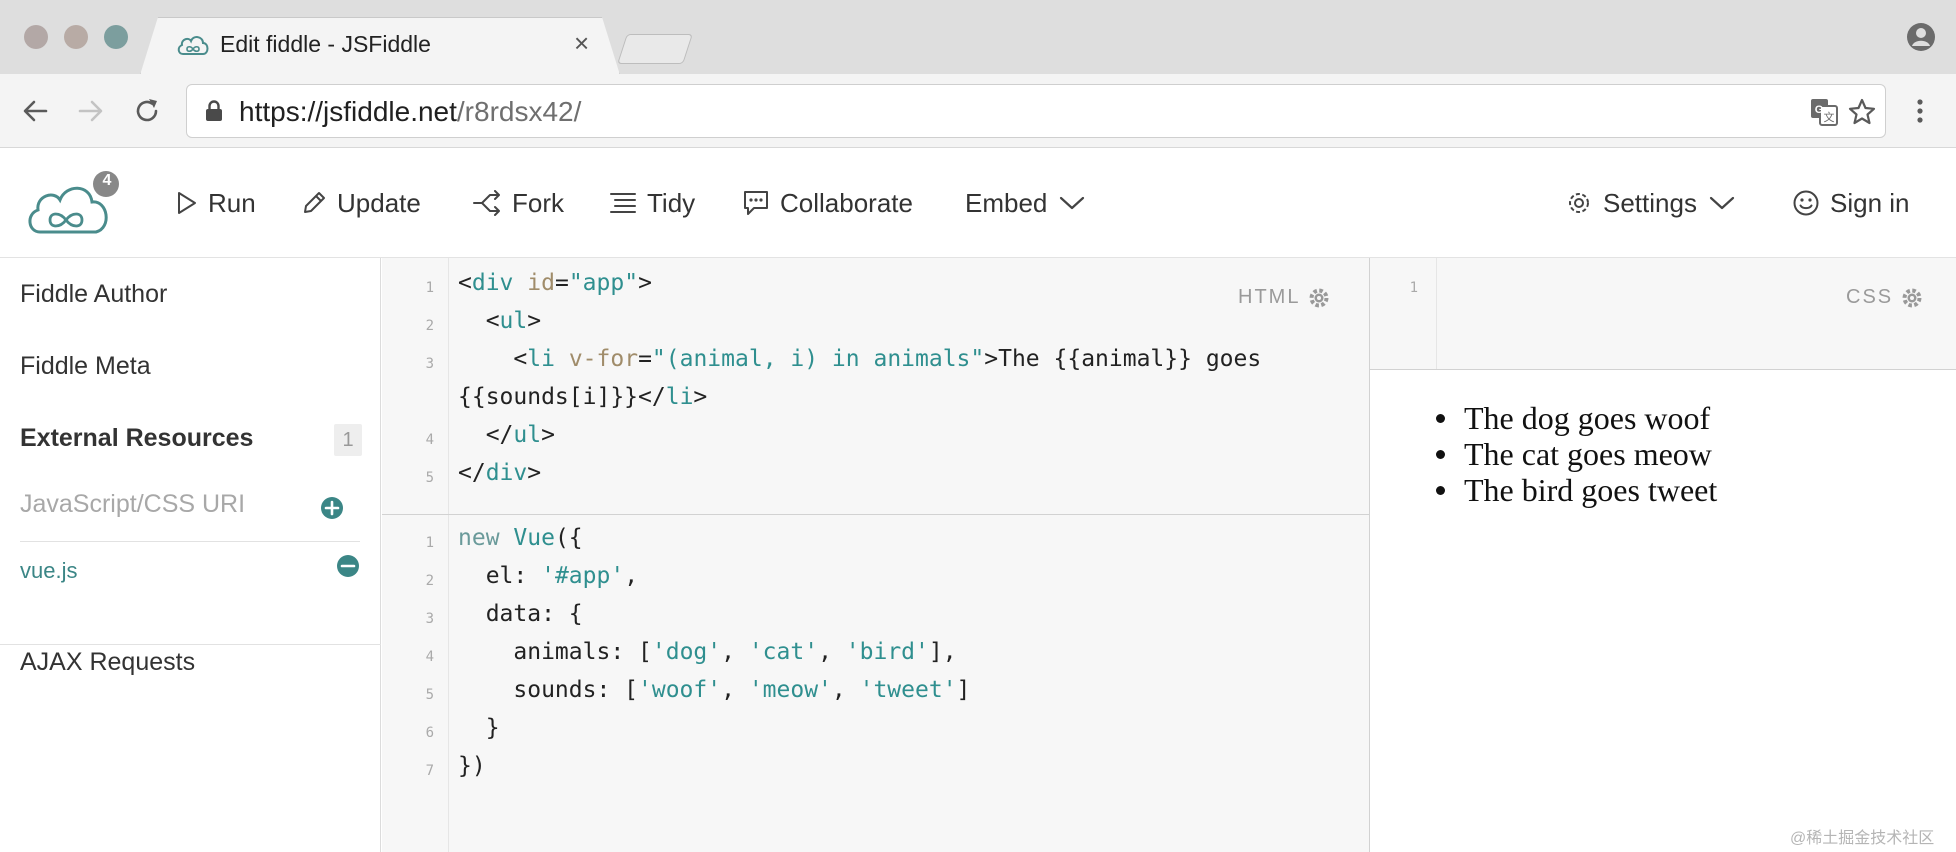 This screenshot has height=852, width=1956. I want to click on embed-button: Embed, so click(1026, 203).